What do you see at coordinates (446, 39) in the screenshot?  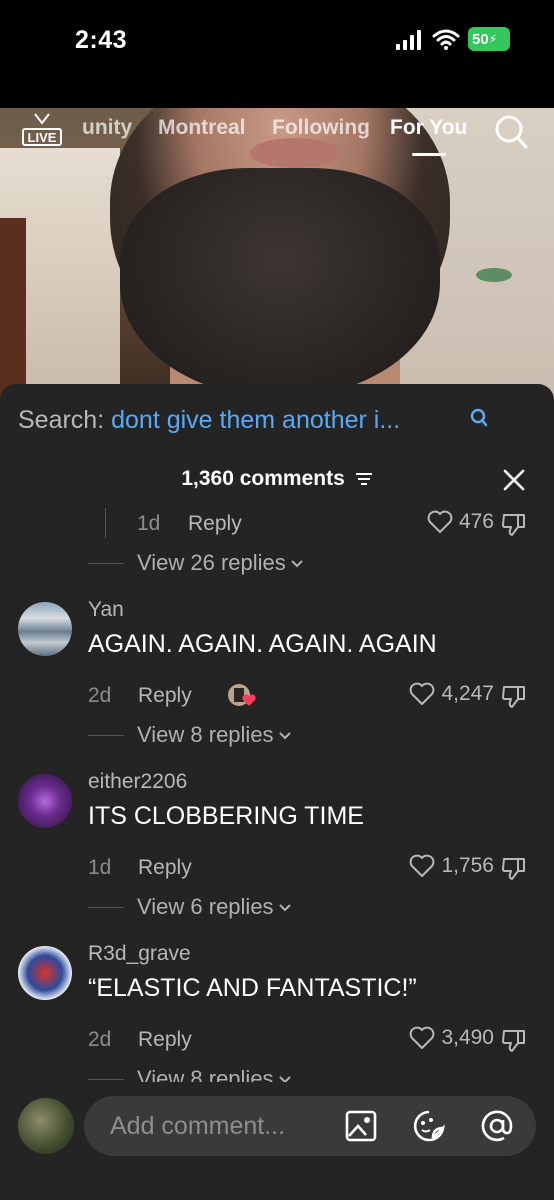 I see `wifi-icon` at bounding box center [446, 39].